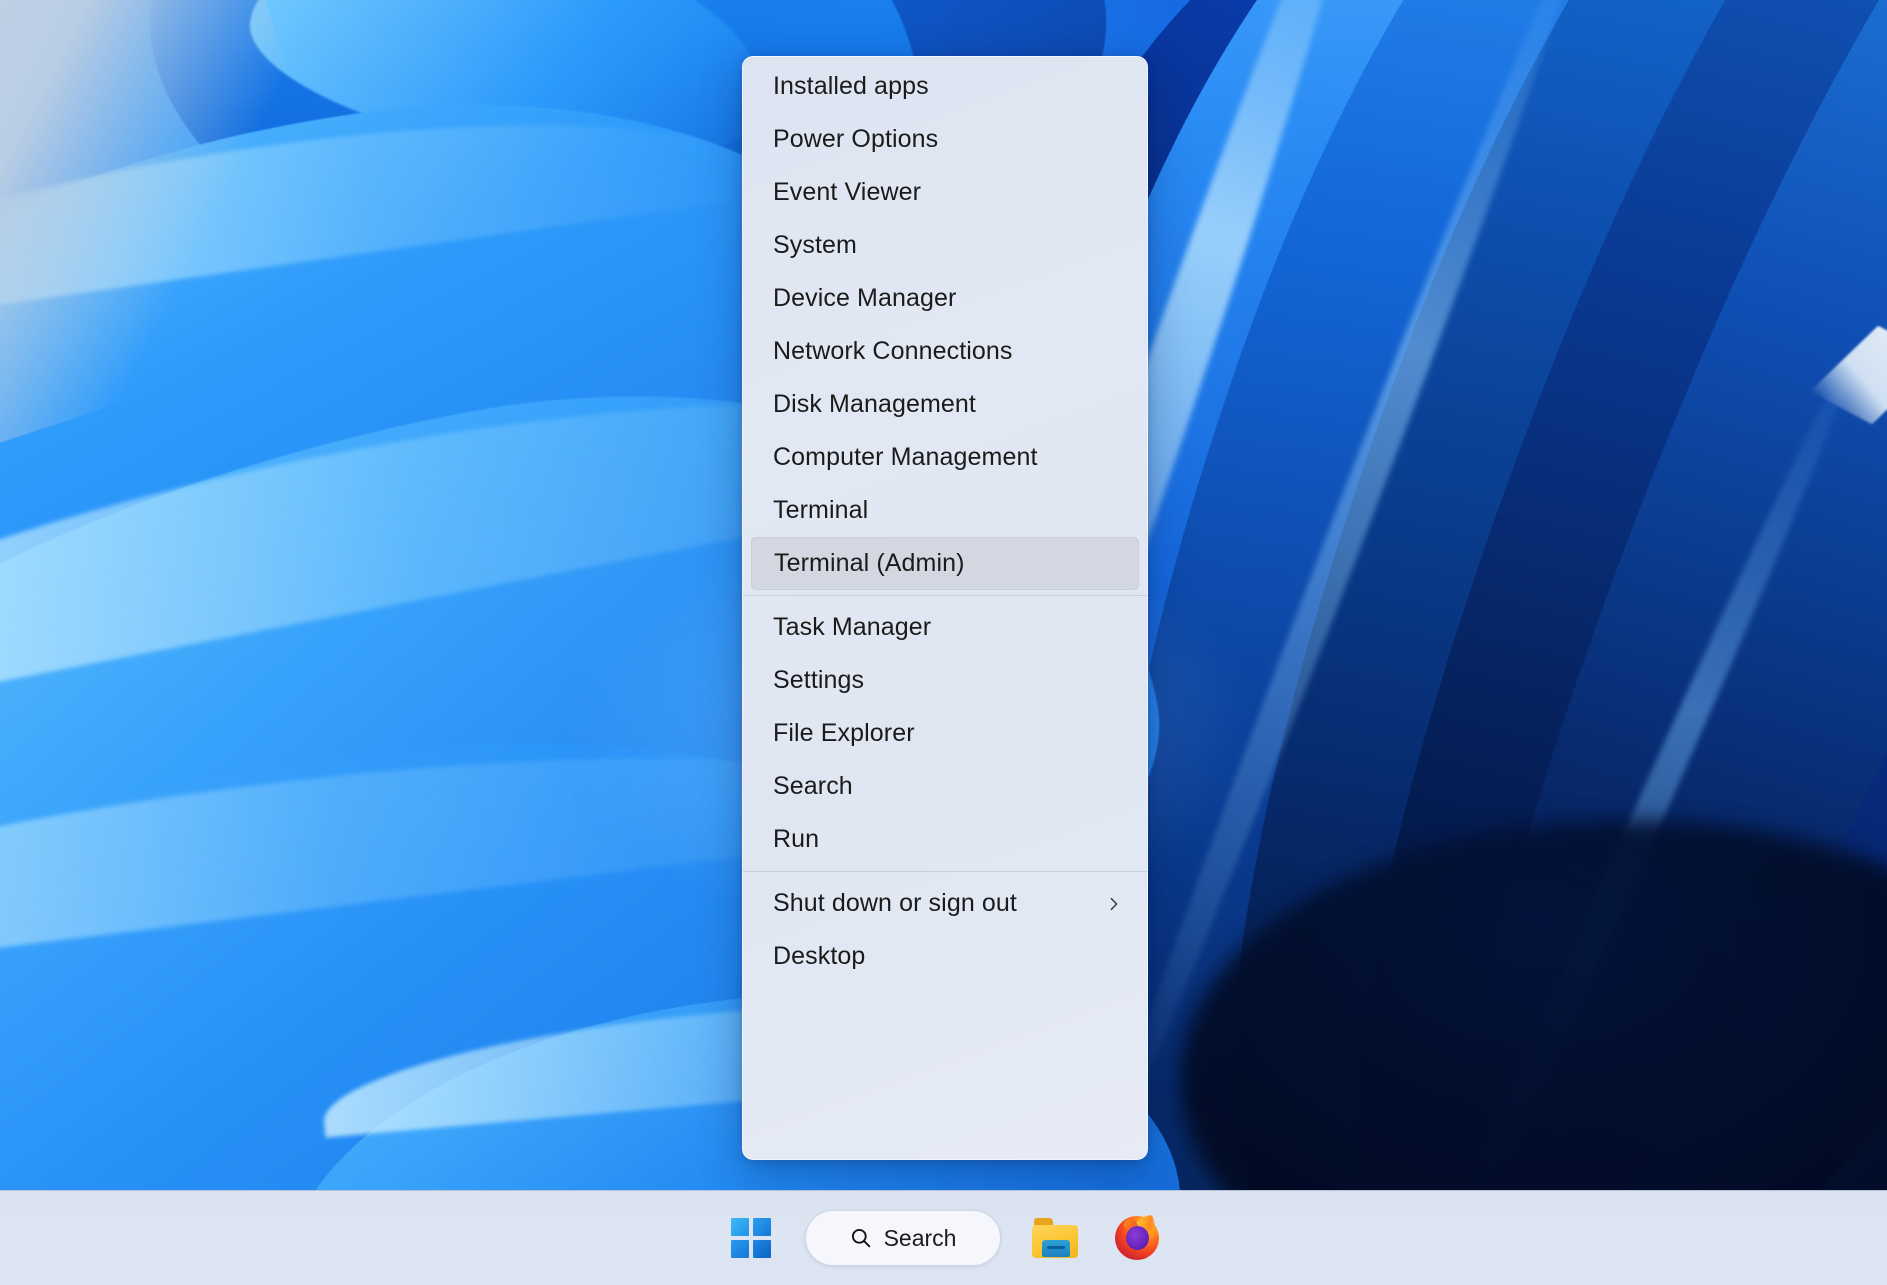  I want to click on file-explorer-icon, so click(1054, 1238).